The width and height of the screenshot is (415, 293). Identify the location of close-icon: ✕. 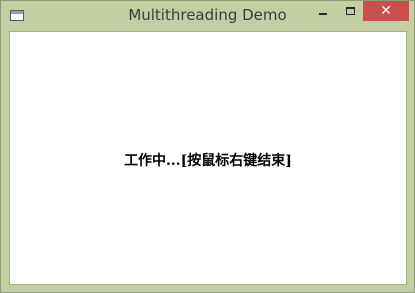
(386, 11).